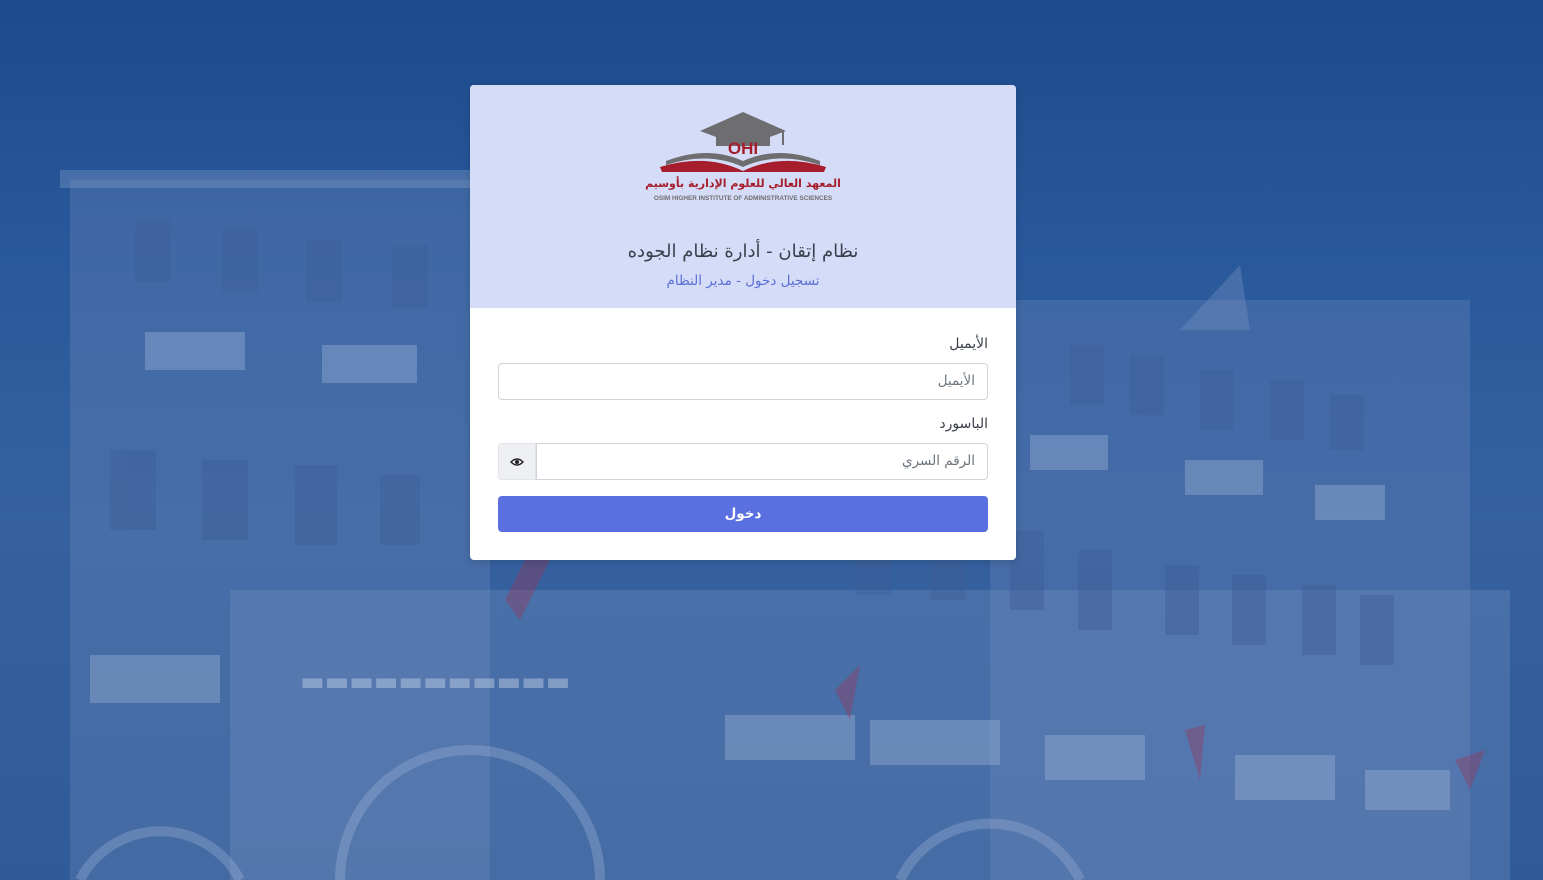 The height and width of the screenshot is (880, 1543). I want to click on system-title: نظام إتقان - أدارة نظام الجوده, so click(743, 251).